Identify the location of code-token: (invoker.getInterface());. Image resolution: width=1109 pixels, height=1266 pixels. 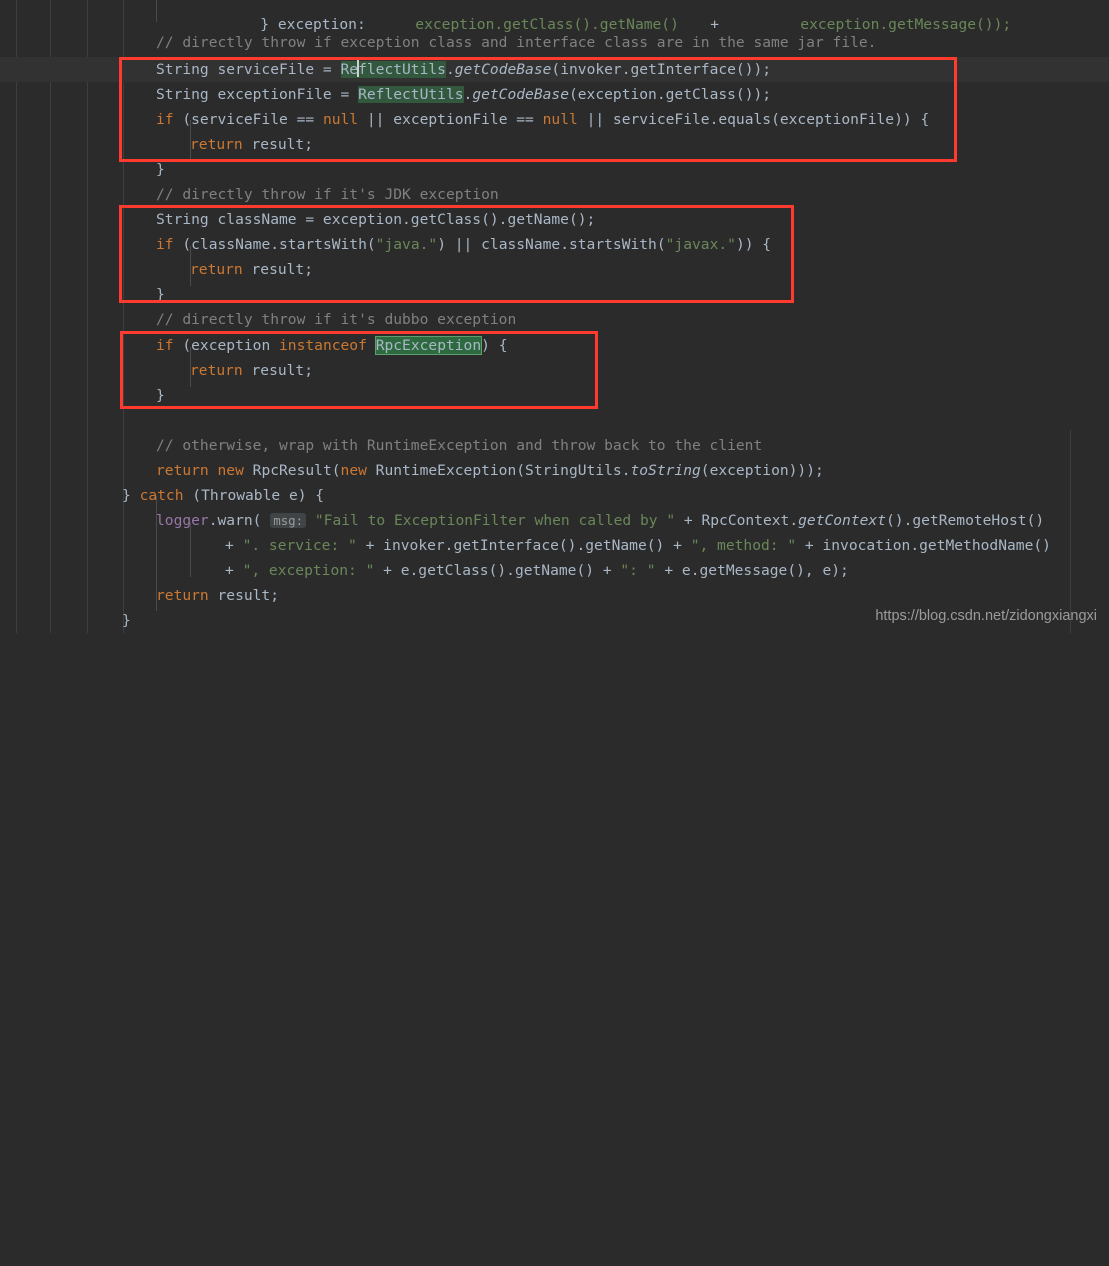
(661, 69).